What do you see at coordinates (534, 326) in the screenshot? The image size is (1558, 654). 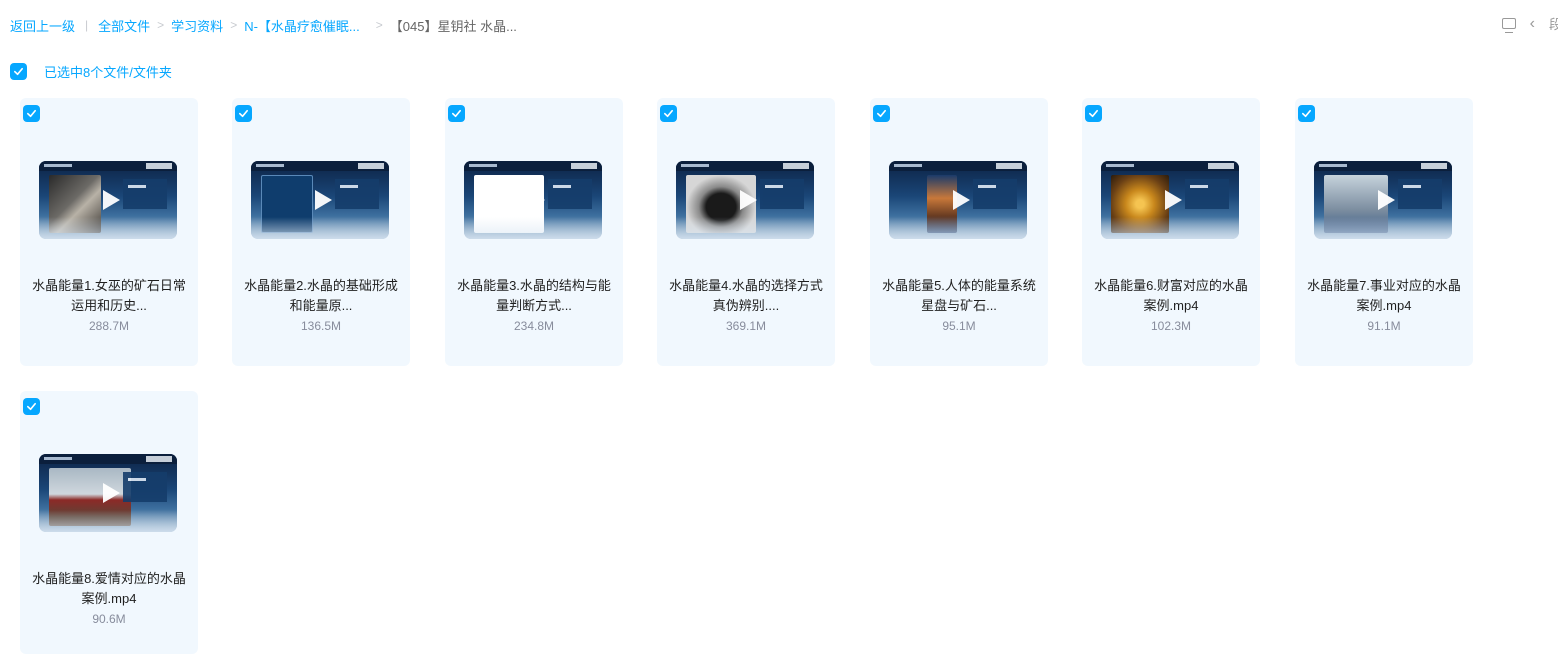 I see `file-size: 234.8M` at bounding box center [534, 326].